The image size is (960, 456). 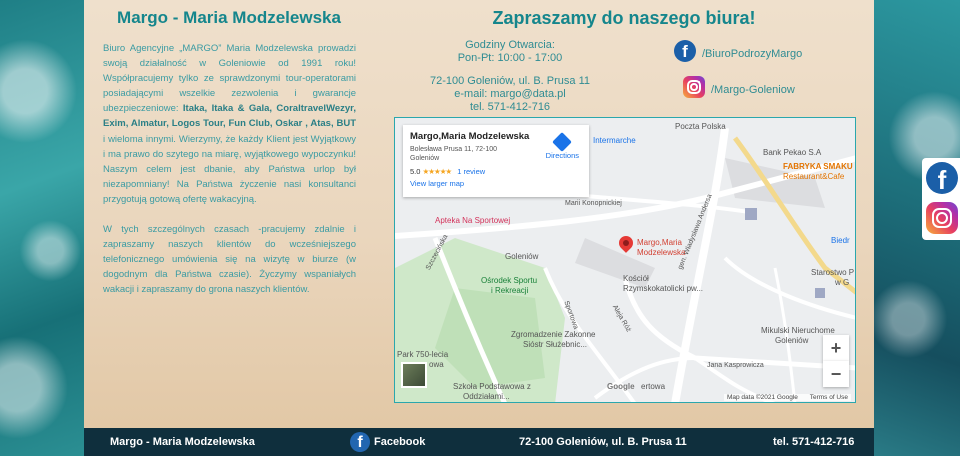 I want to click on instagram-link: /Margo-Goleniow, so click(x=739, y=87).